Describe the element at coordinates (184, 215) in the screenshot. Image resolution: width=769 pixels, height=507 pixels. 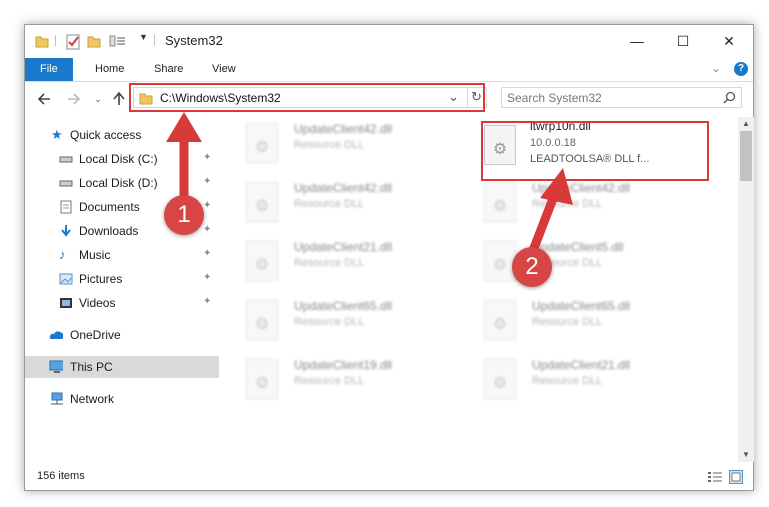
I see `step-badge-1: 1` at that location.